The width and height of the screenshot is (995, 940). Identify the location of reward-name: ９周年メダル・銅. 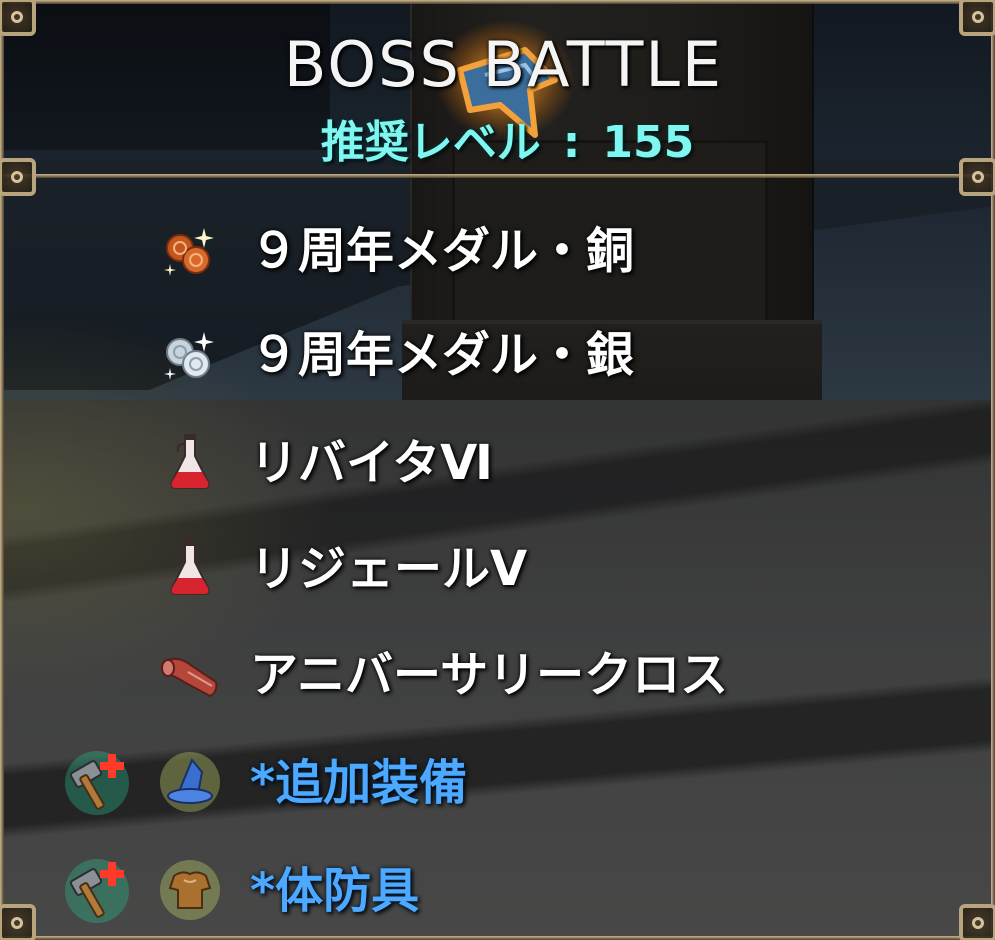
(442, 251).